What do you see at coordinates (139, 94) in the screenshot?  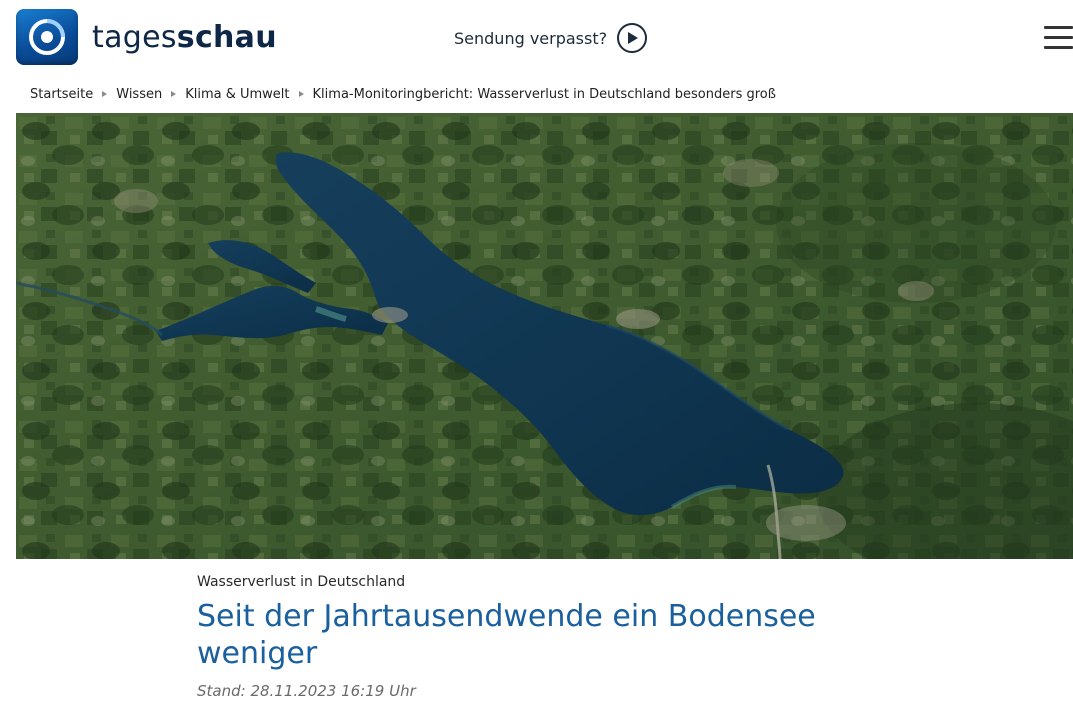 I see `breadcrumb-item-wissen: Wissen` at bounding box center [139, 94].